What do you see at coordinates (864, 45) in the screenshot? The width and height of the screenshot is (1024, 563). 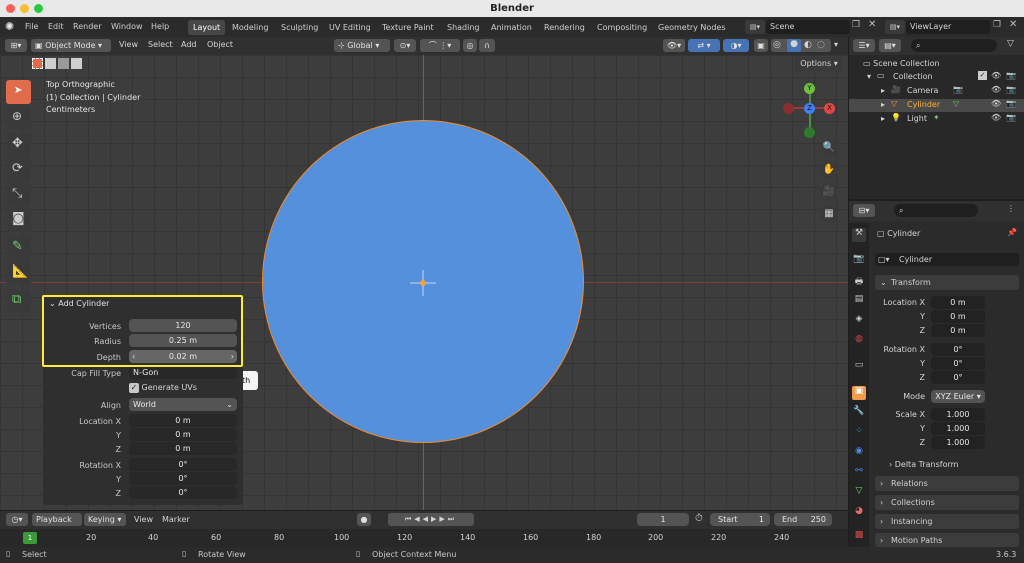 I see `outliner-editor-icon: ☰▾` at bounding box center [864, 45].